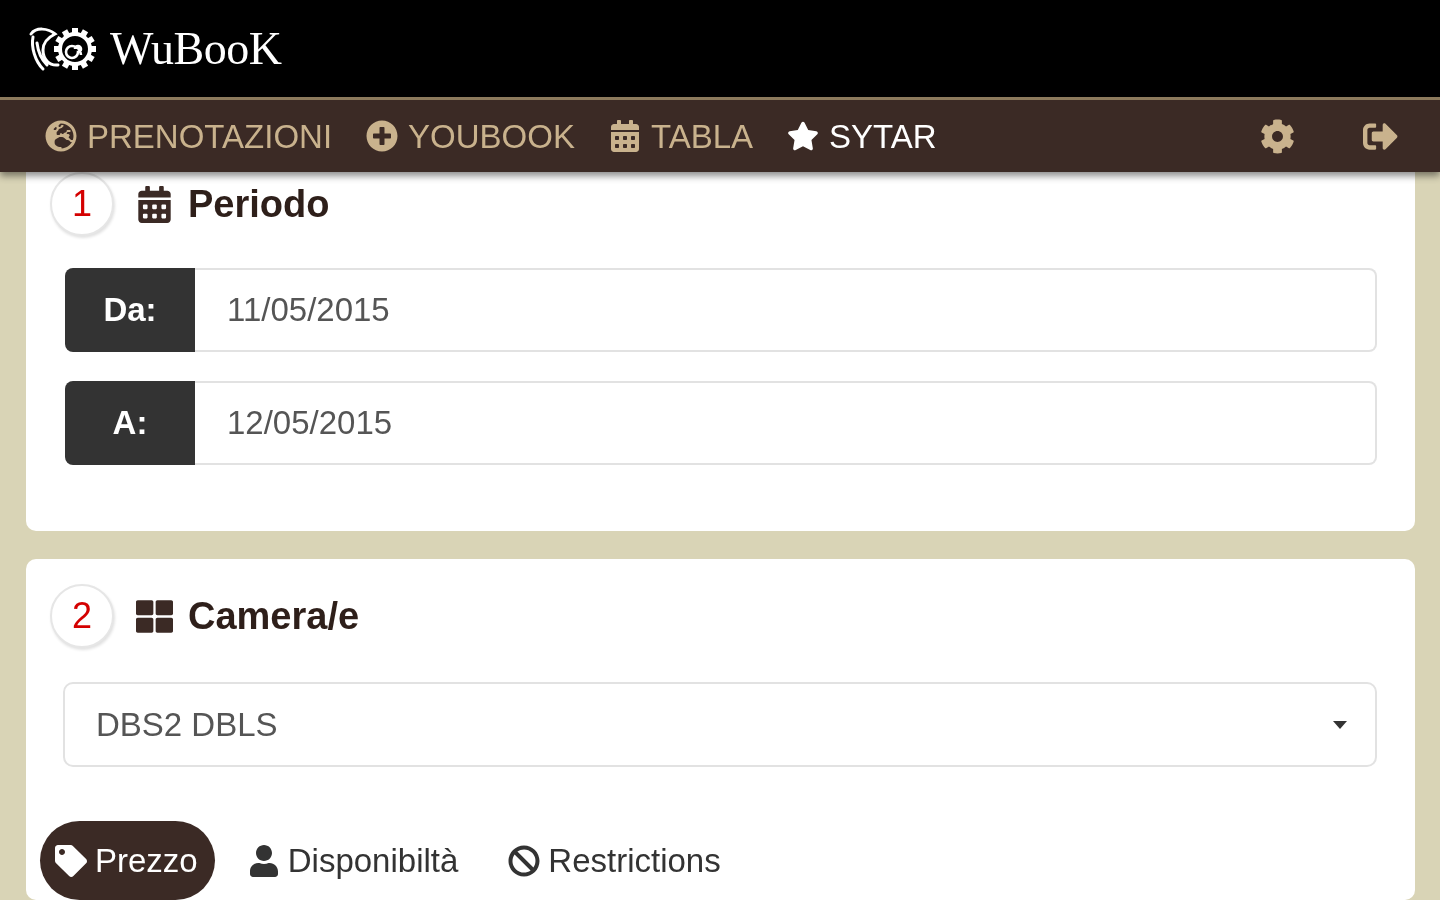 The image size is (1440, 900). What do you see at coordinates (354, 860) in the screenshot?
I see `tab: Disponibiltà` at bounding box center [354, 860].